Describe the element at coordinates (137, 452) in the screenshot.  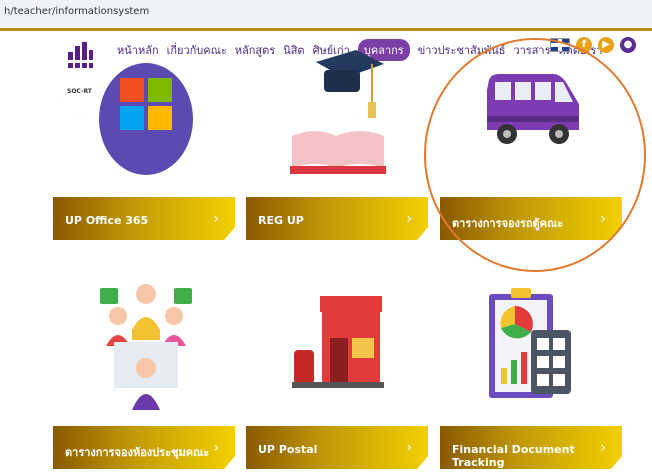
I see `card-label: ตารางการจองห้องประชุมคณะ` at that location.